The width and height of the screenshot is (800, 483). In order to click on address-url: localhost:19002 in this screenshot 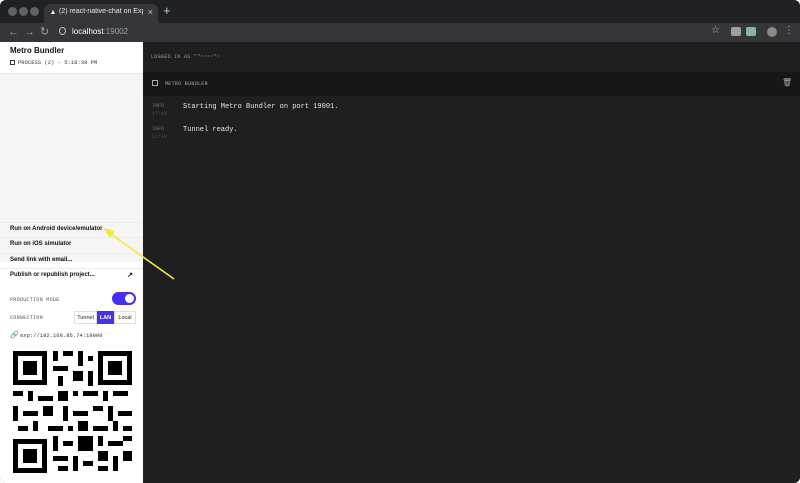, I will do `click(100, 31)`.